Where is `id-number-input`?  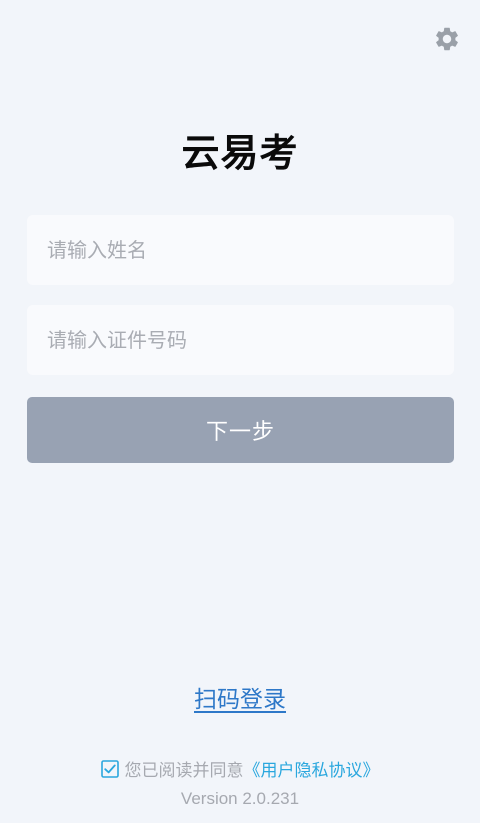
id-number-input is located at coordinates (240, 340).